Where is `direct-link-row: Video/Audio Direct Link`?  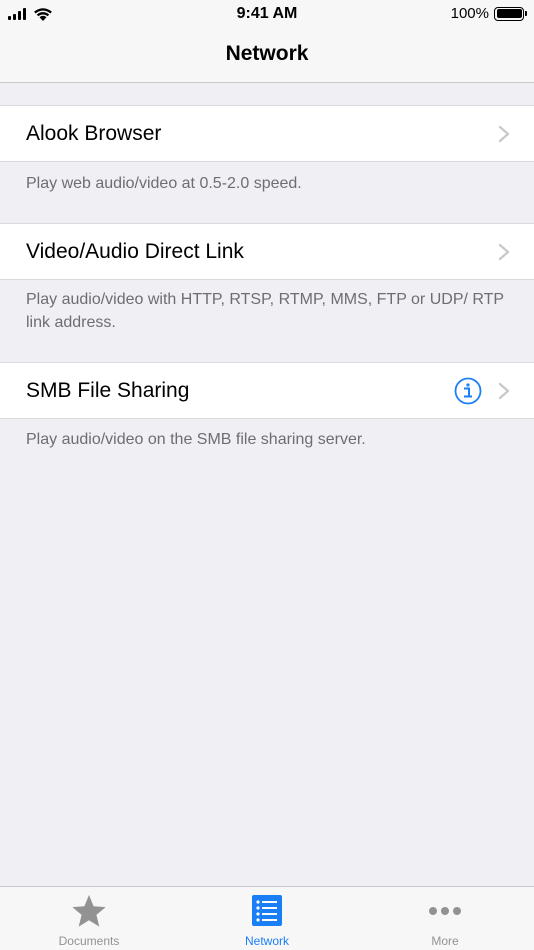 direct-link-row: Video/Audio Direct Link is located at coordinates (267, 251).